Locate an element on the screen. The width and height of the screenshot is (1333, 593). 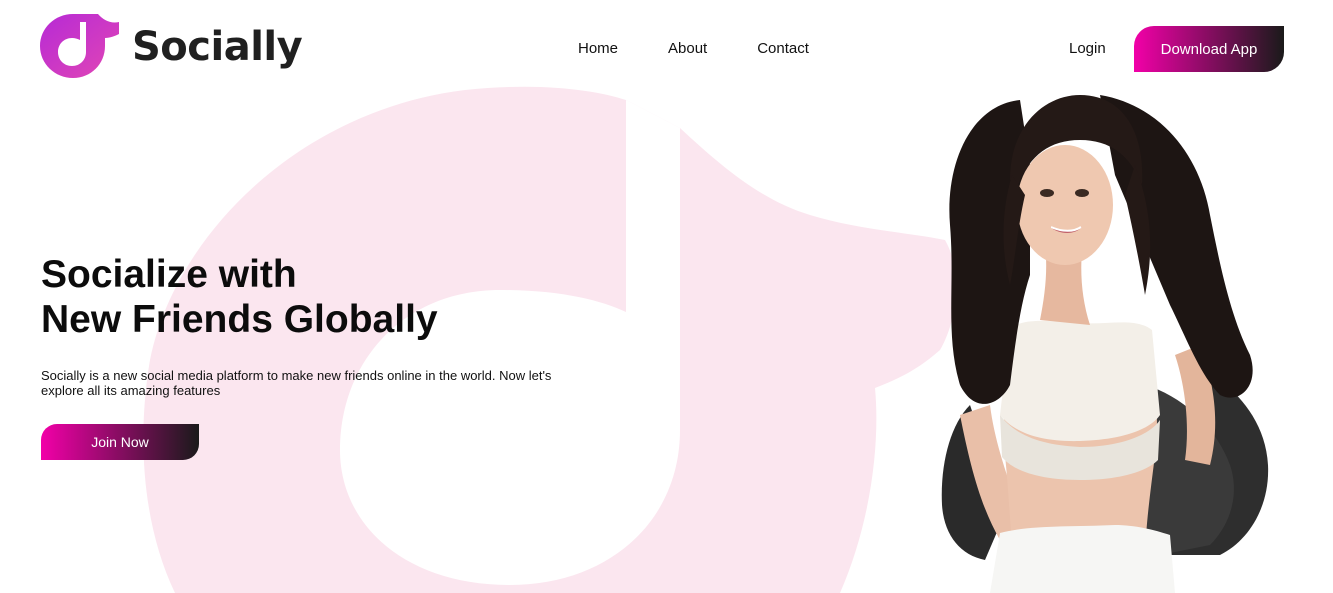
hero-title-line-1: Socialize with is located at coordinates (169, 274).